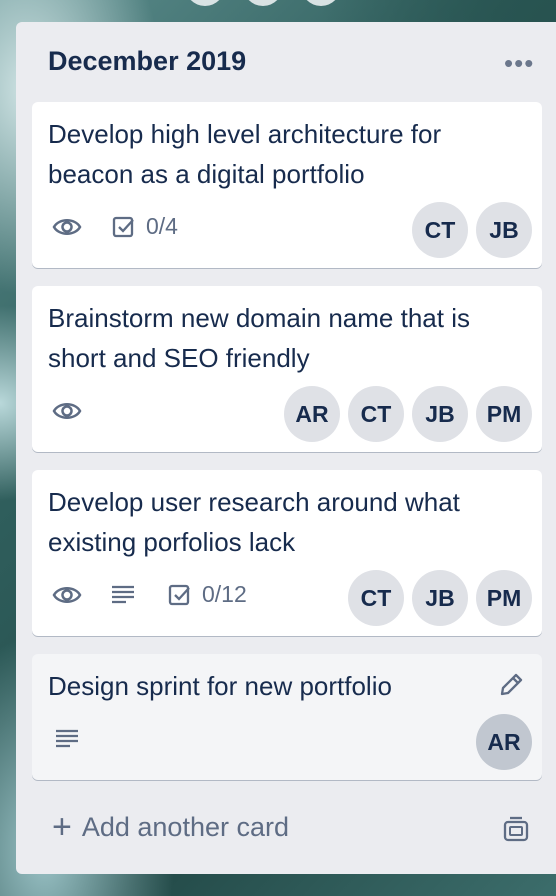 The height and width of the screenshot is (896, 556). Describe the element at coordinates (287, 717) in the screenshot. I see `card: Design sprint for new portfolio AR` at that location.